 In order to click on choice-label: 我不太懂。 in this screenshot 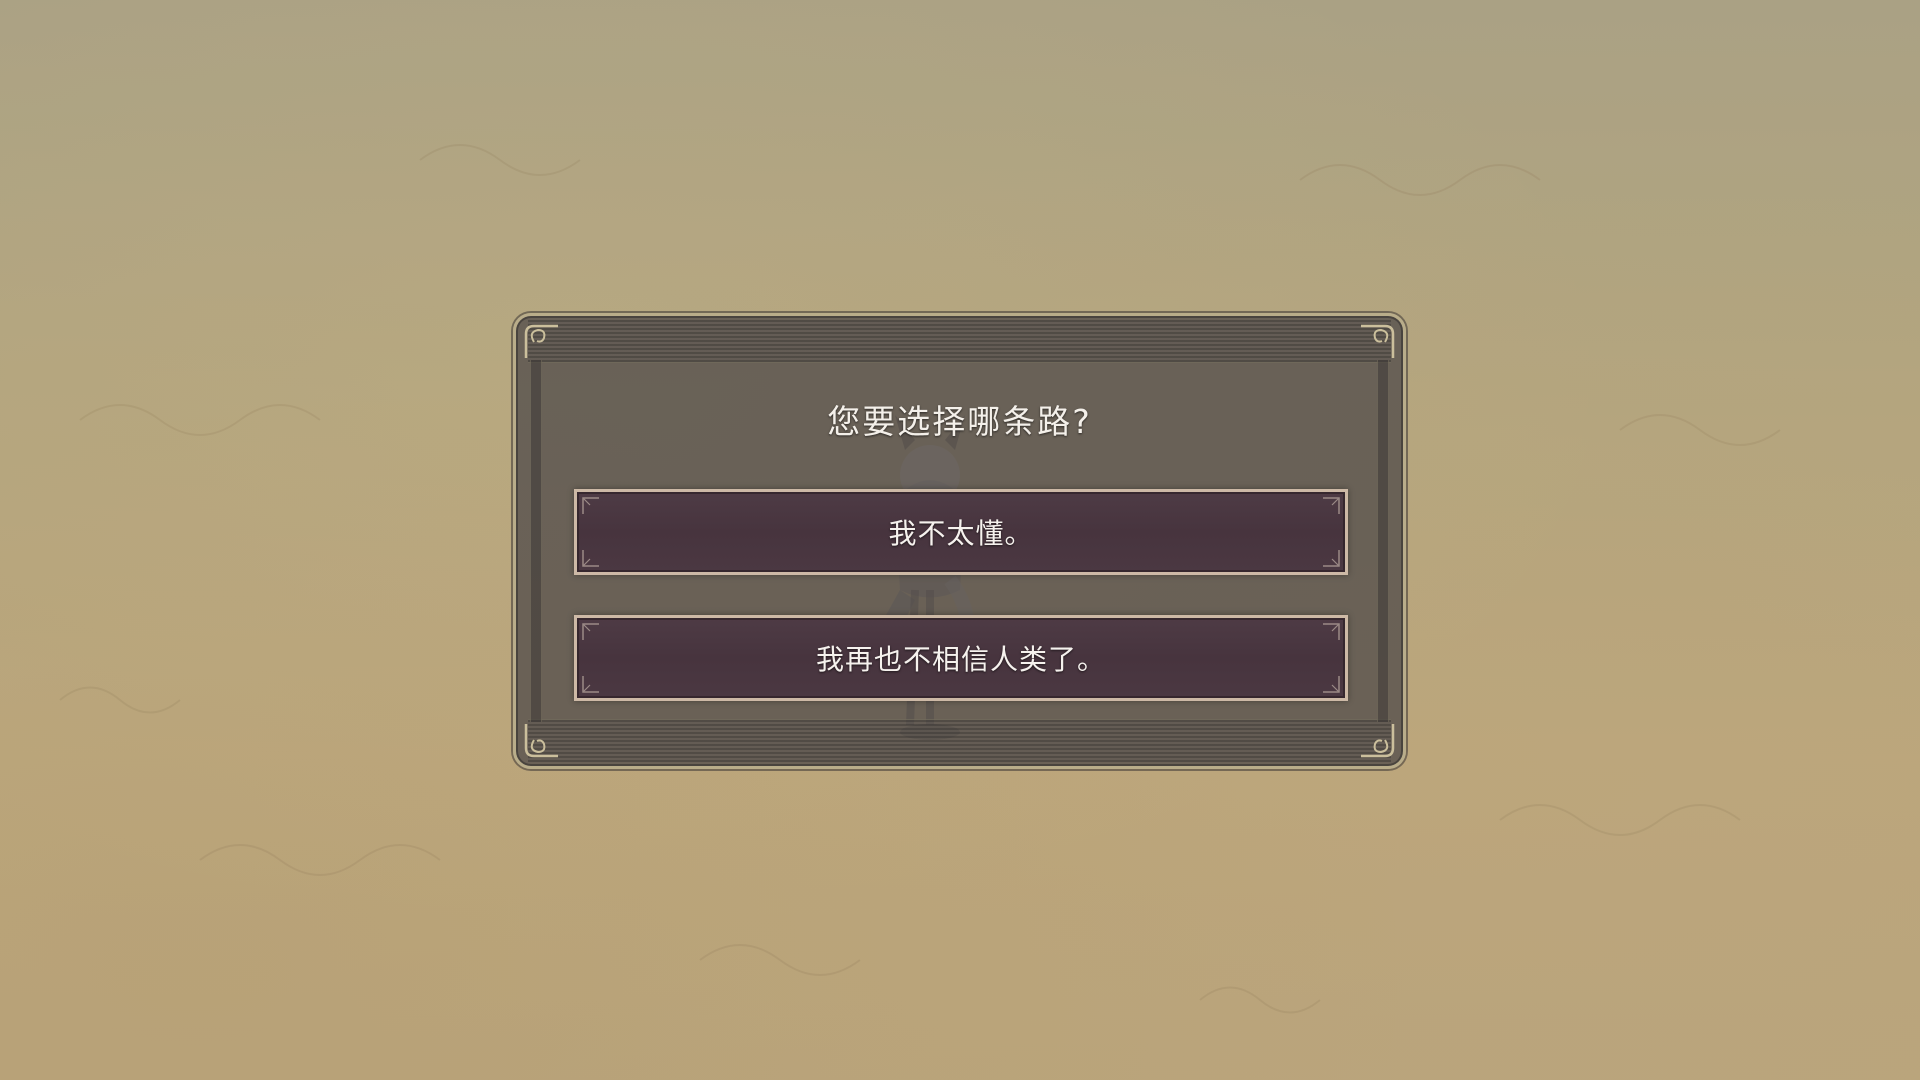, I will do `click(961, 533)`.